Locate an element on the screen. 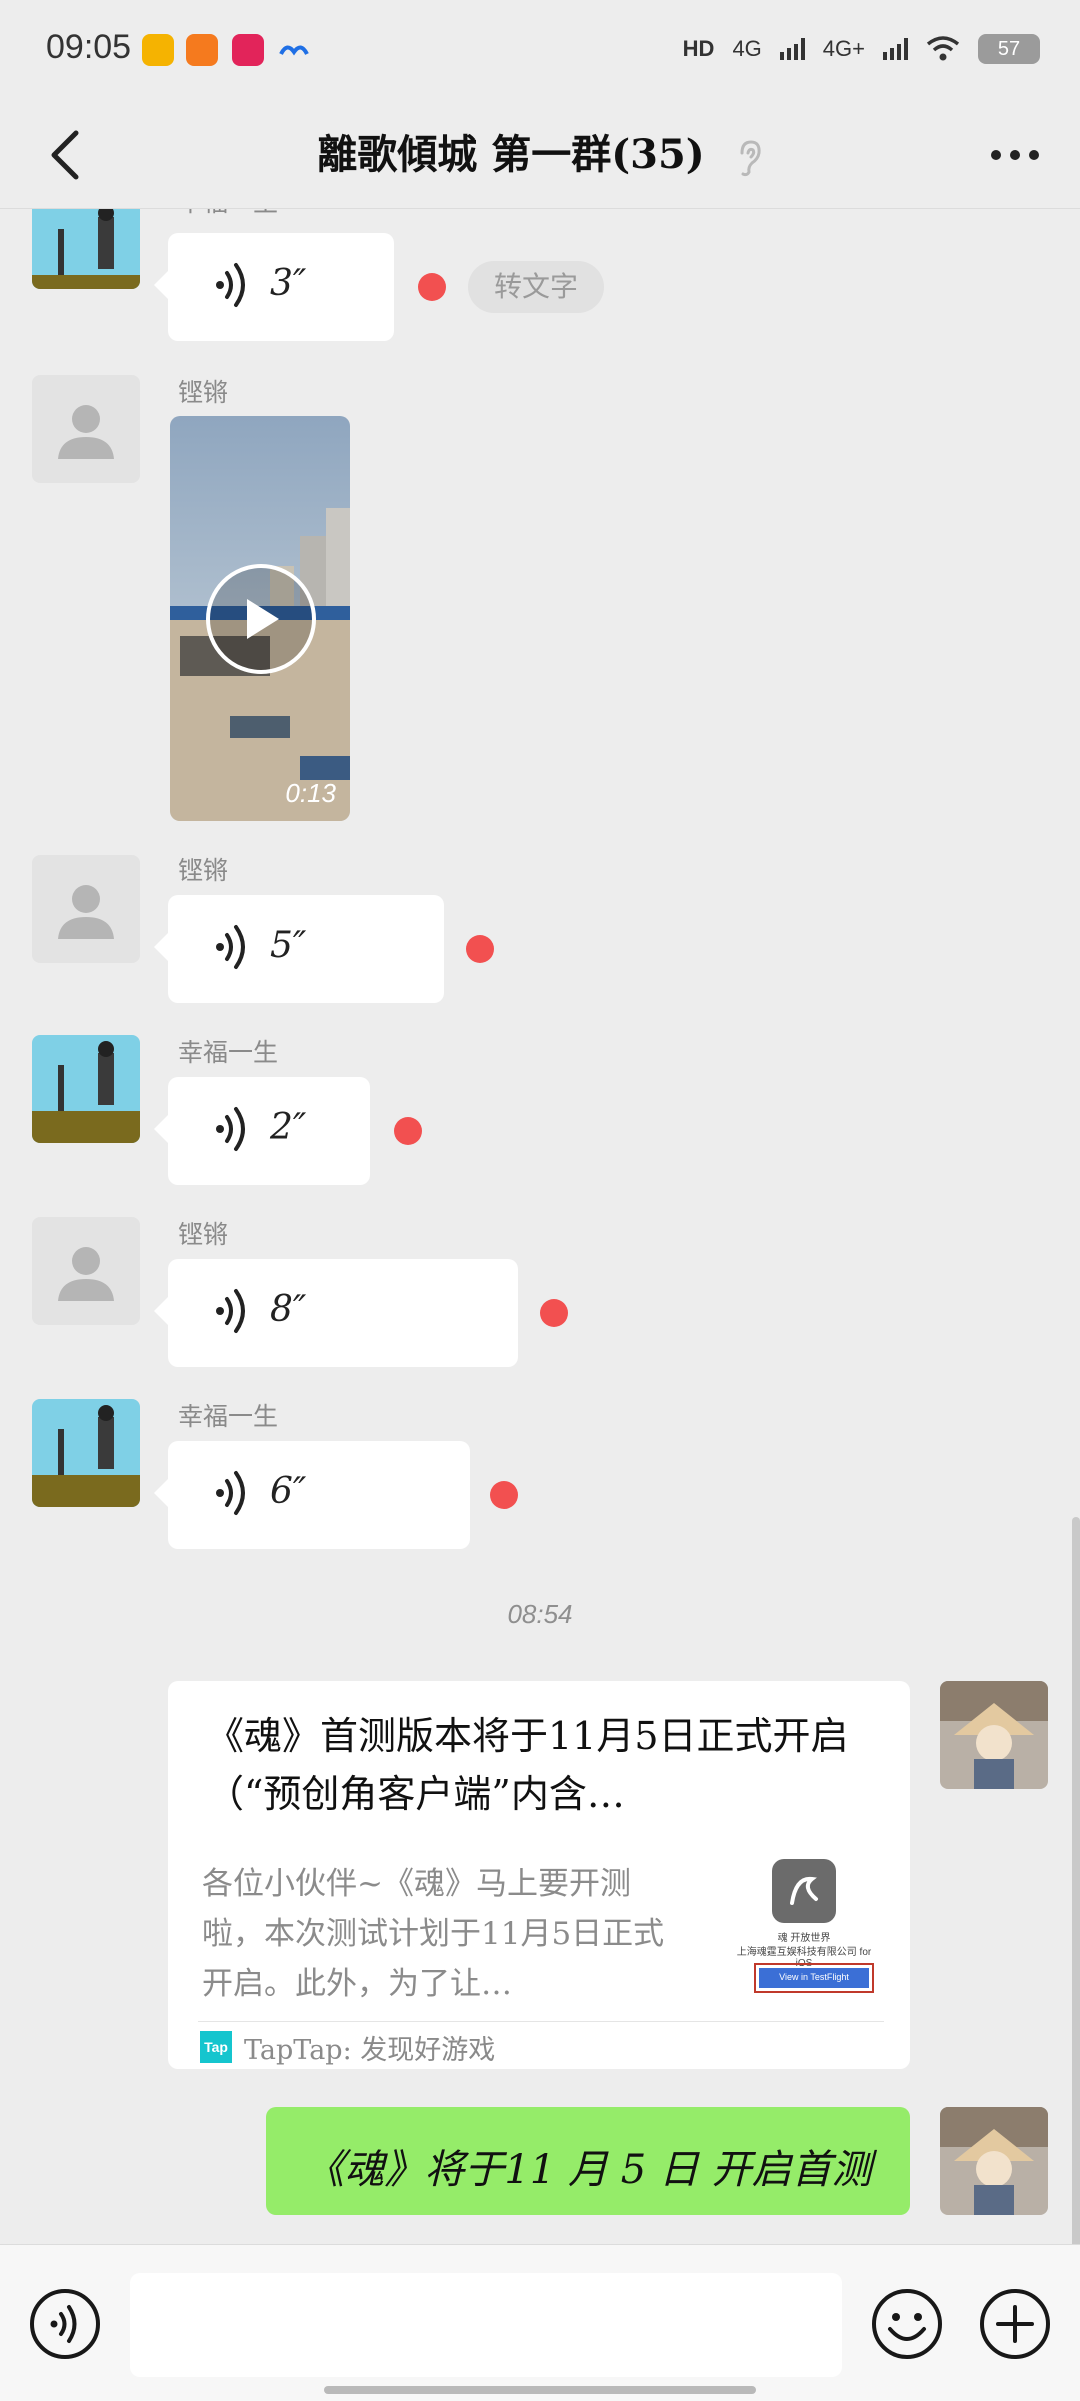 The height and width of the screenshot is (2401, 1080). voice-message-bubble: 6″ is located at coordinates (312, 1495).